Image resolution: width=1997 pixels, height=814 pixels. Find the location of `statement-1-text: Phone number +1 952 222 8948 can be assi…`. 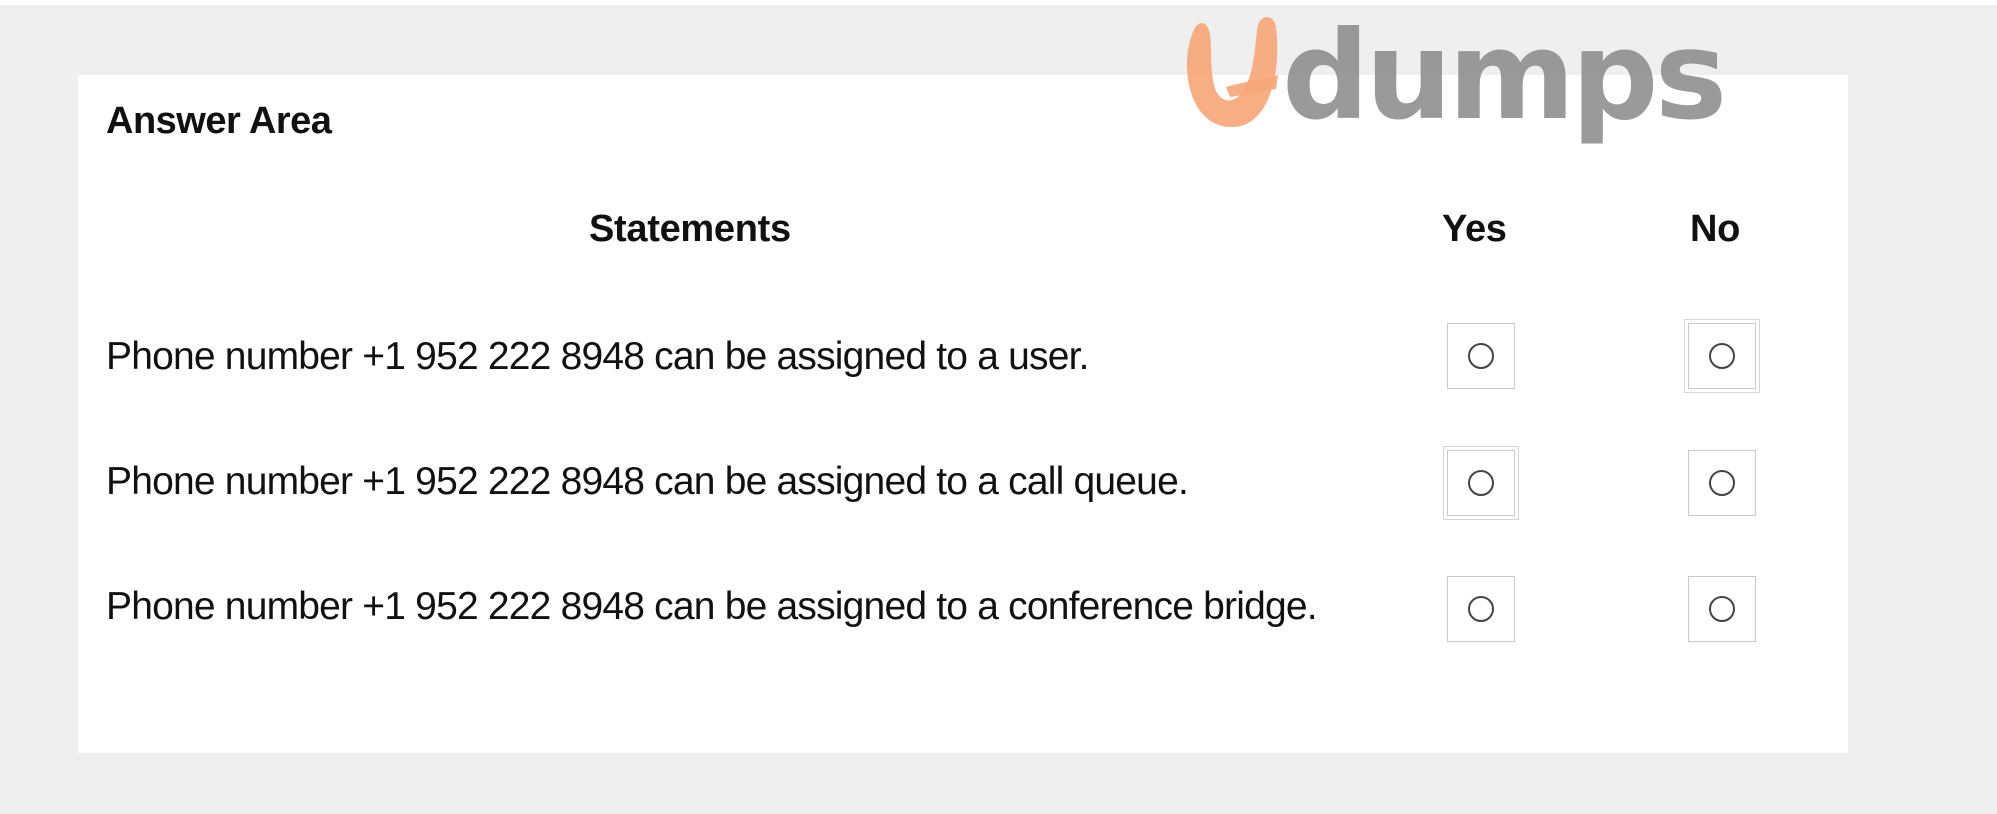

statement-1-text: Phone number +1 952 222 8948 can be assi… is located at coordinates (598, 356).